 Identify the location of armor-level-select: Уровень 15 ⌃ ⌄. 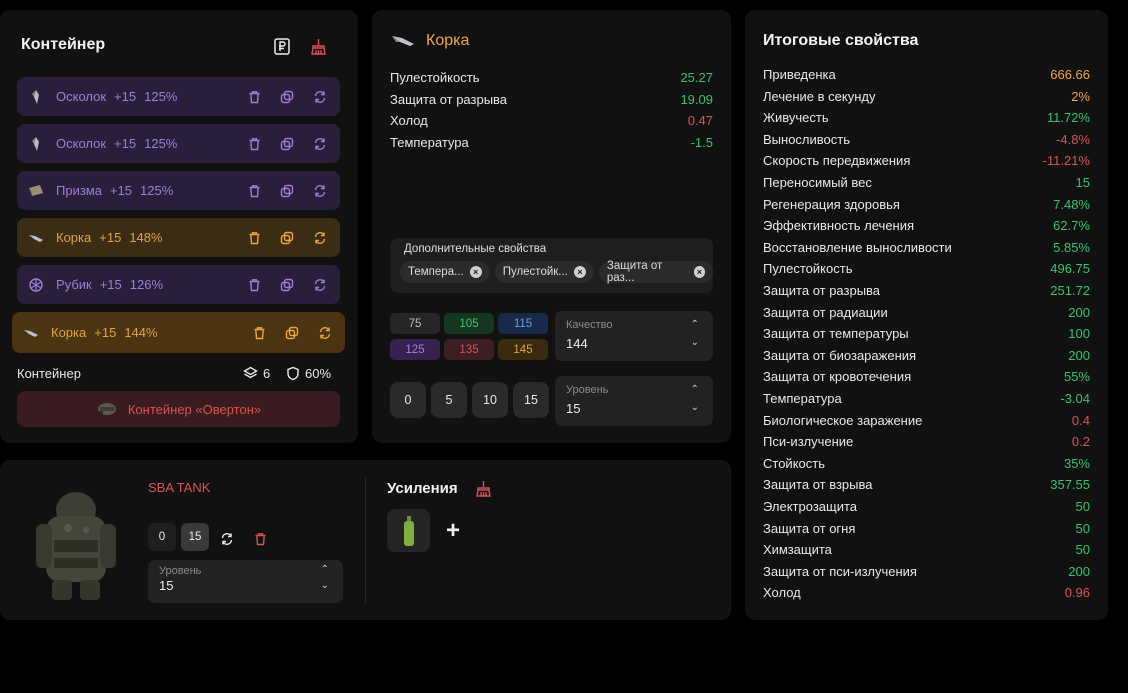
(245, 581).